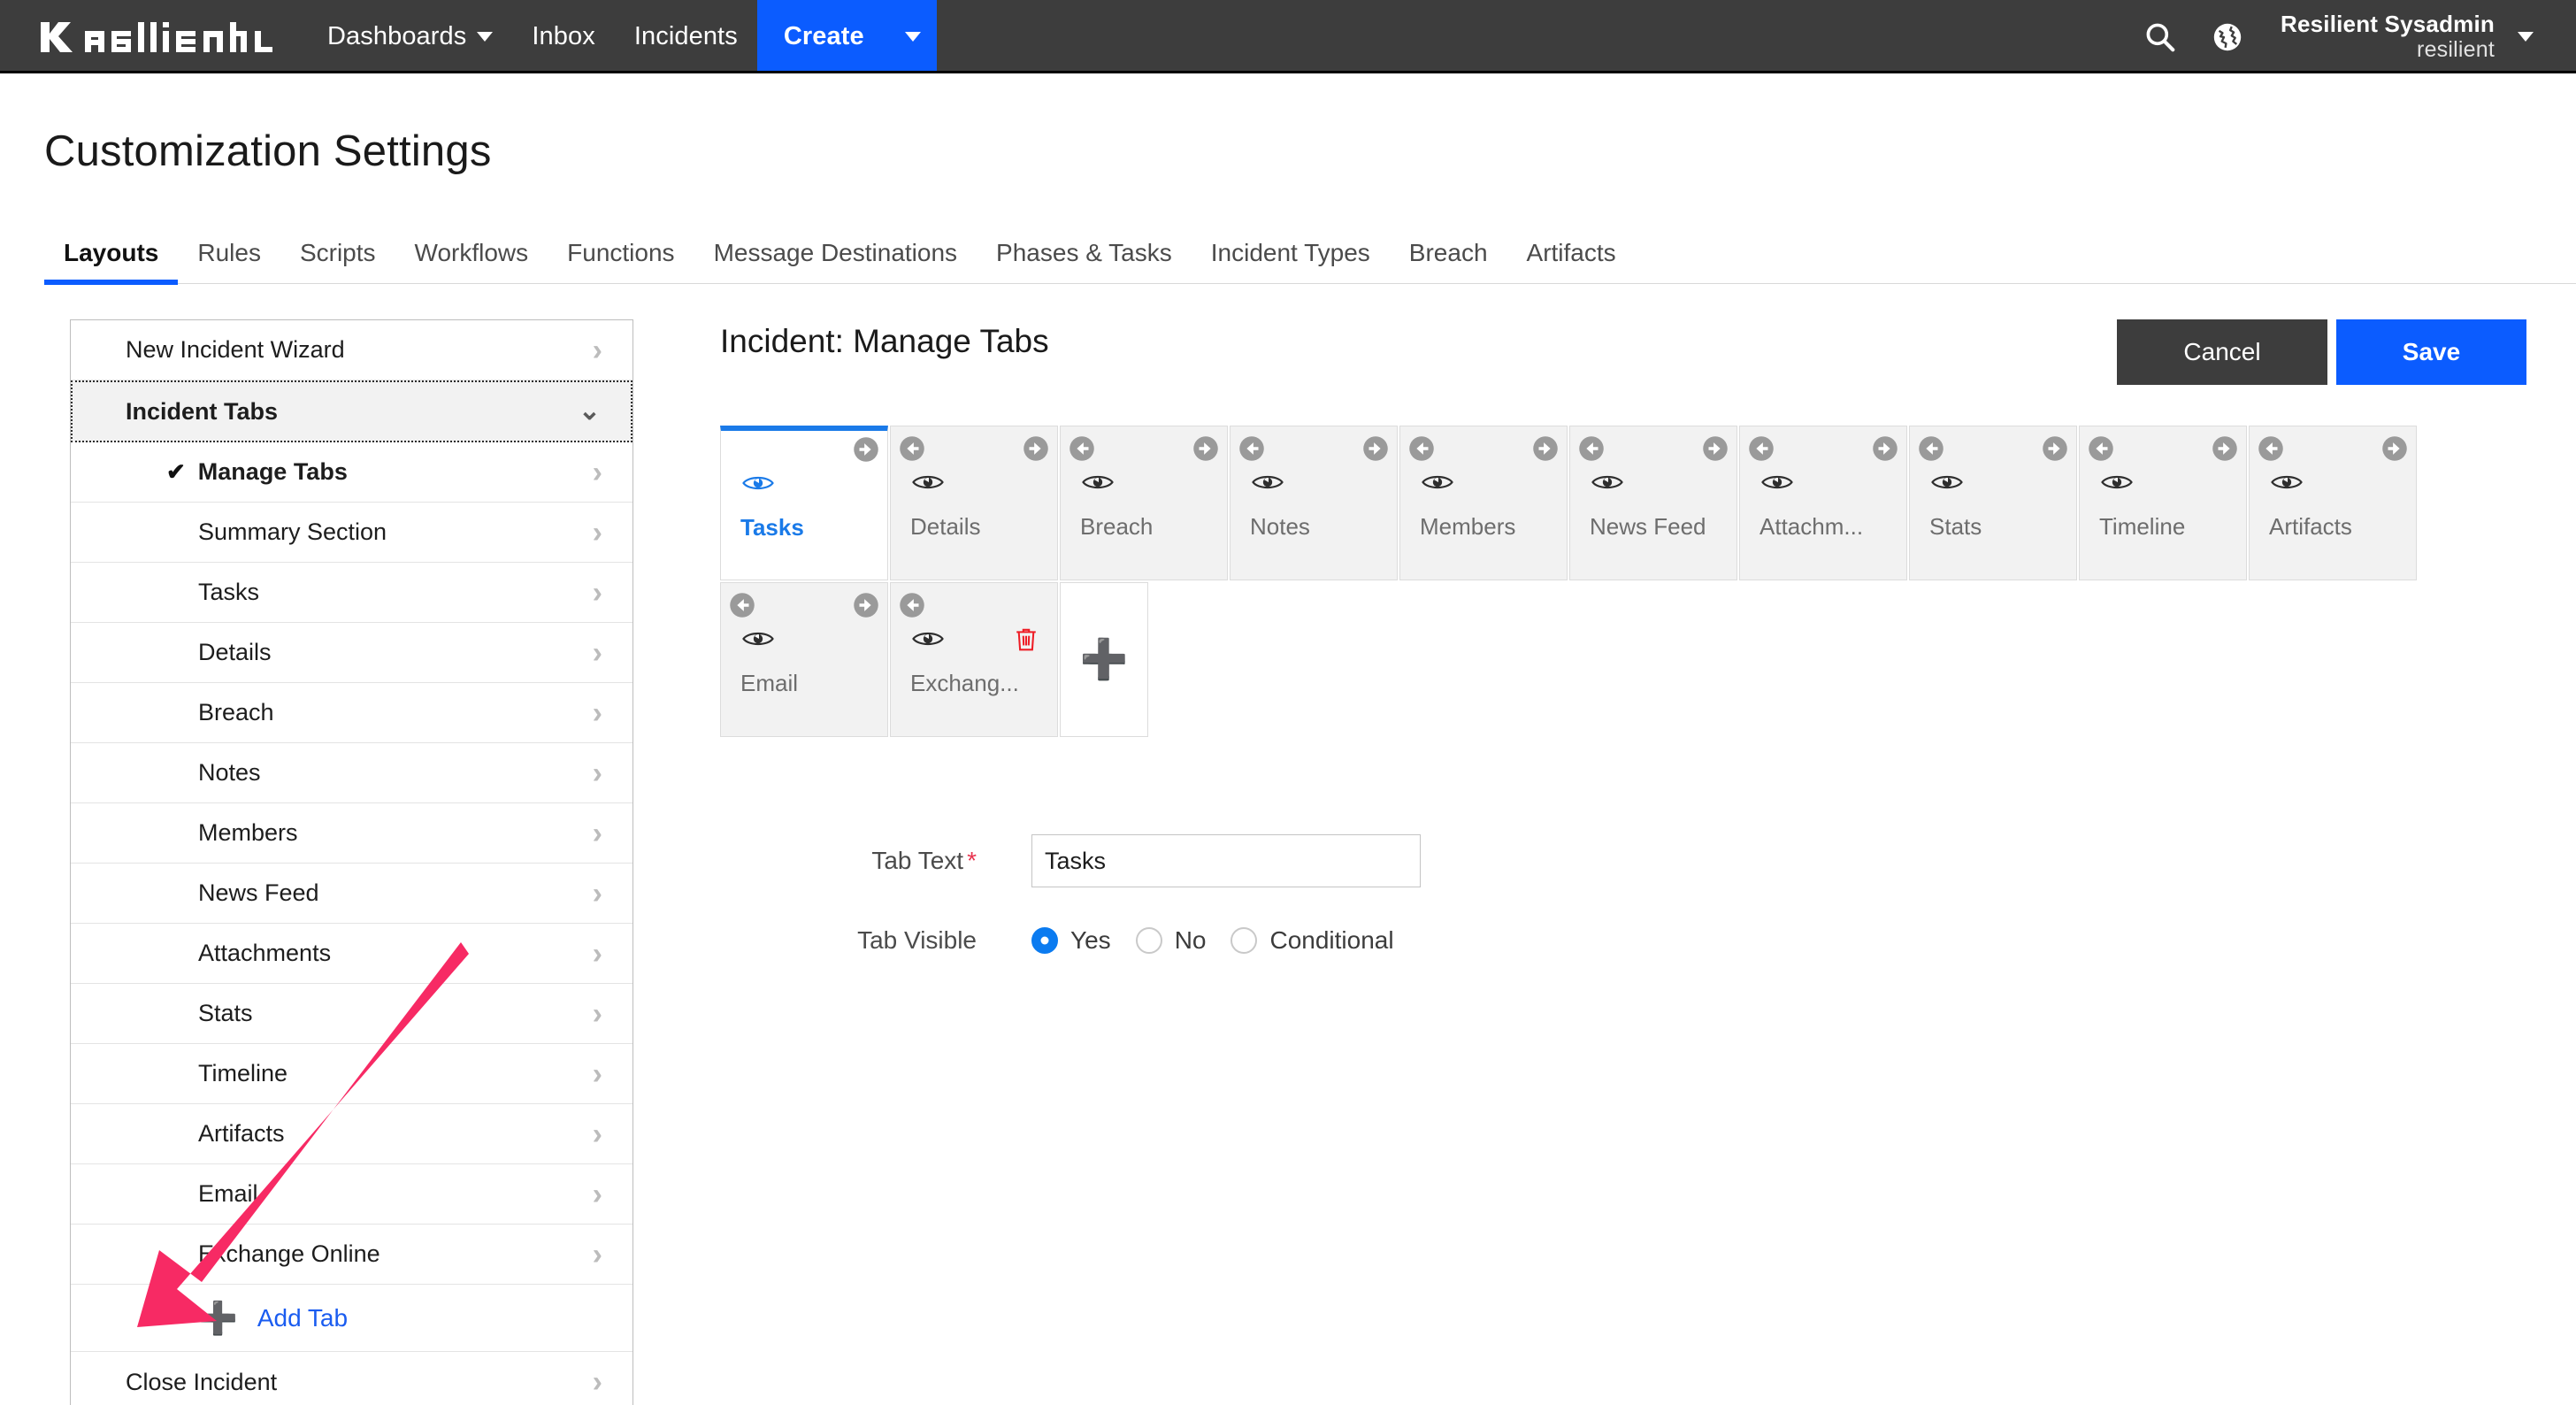  I want to click on tab-card-breach: Breach, so click(1144, 503).